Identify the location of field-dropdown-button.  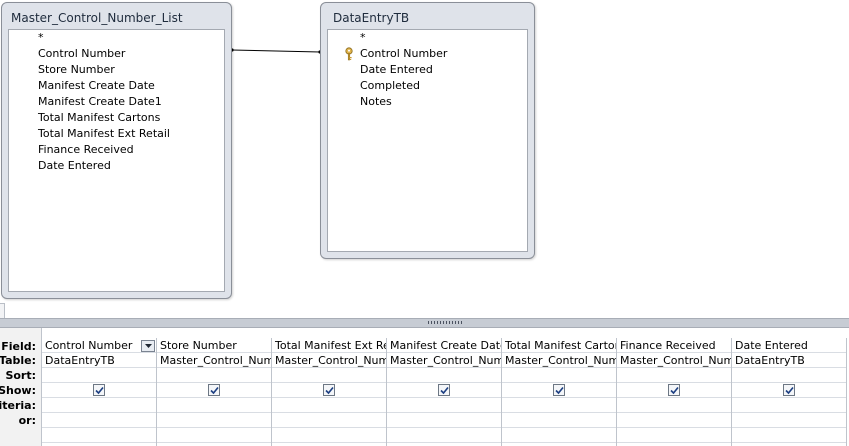
(148, 346).